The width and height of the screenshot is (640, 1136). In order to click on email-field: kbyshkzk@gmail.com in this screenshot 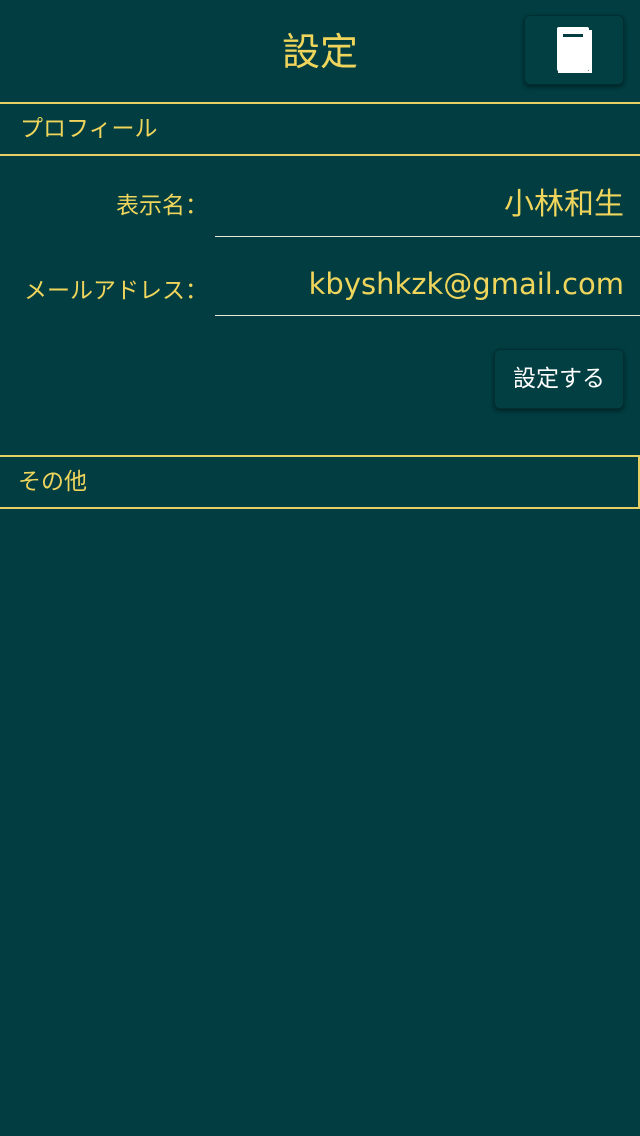, I will do `click(466, 284)`.